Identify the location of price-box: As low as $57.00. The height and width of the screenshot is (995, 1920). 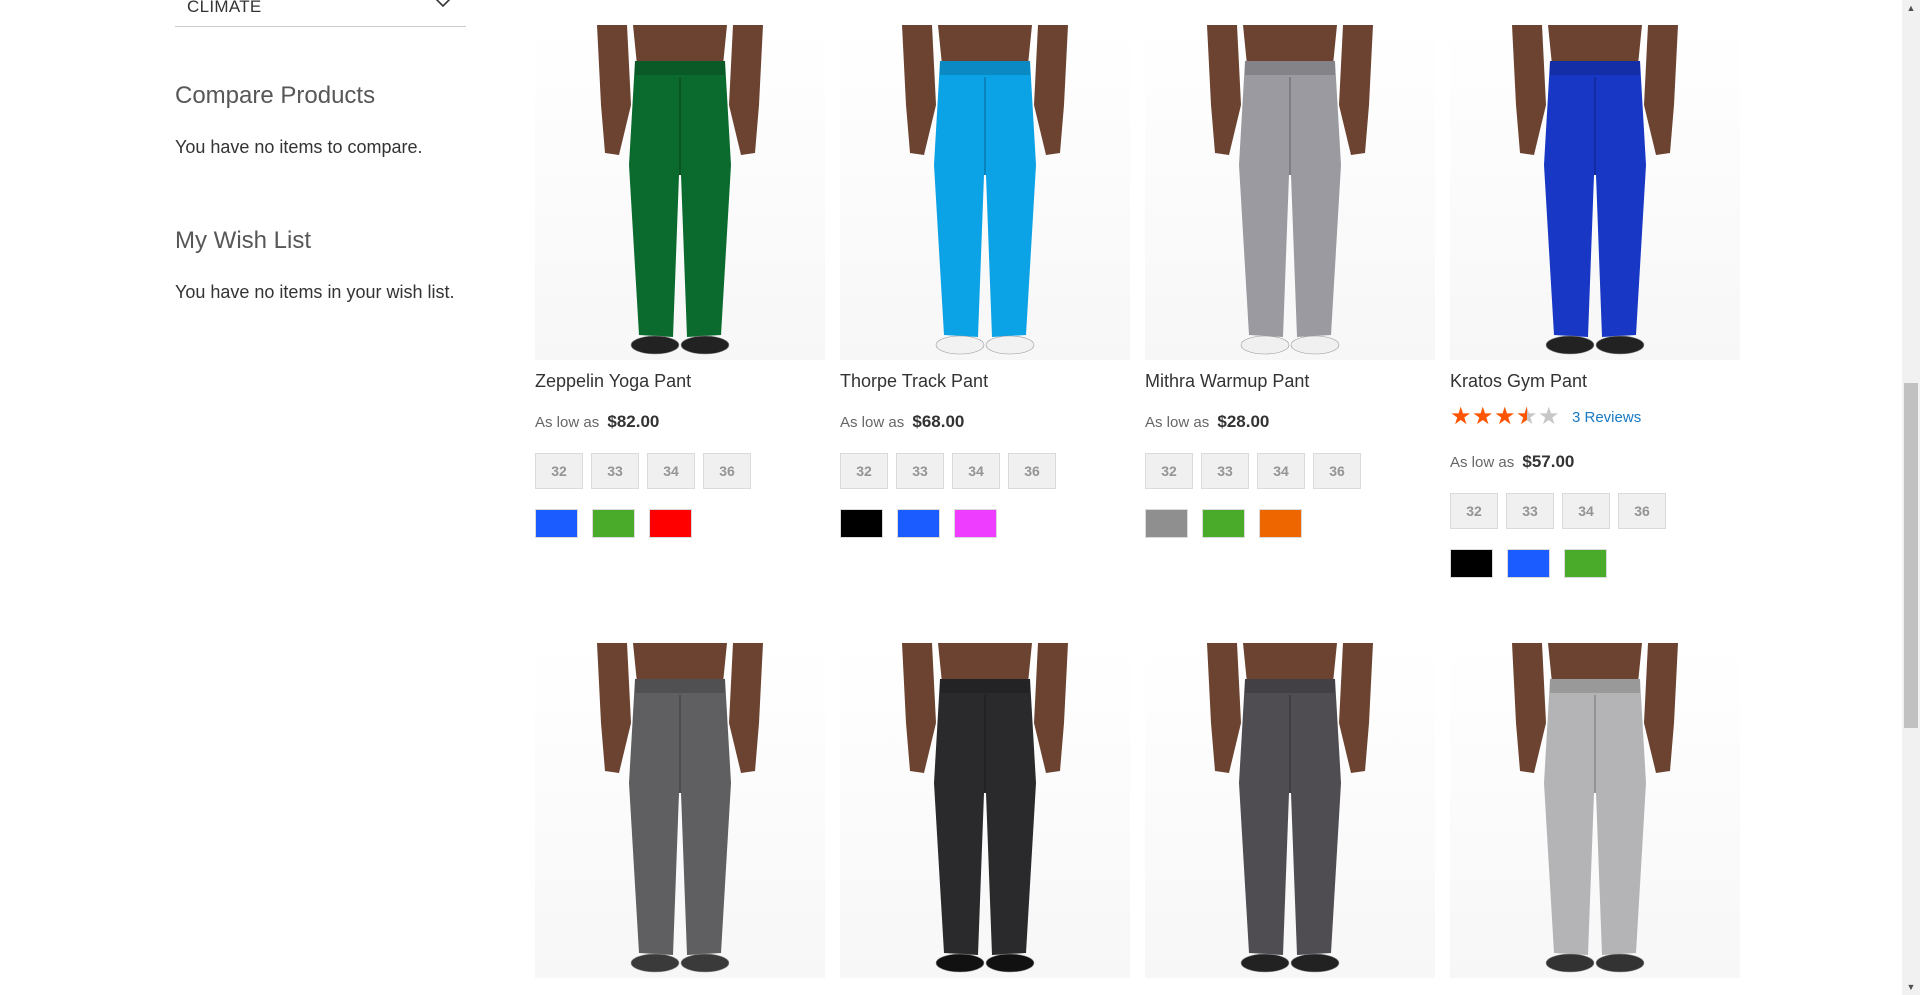
(1512, 462).